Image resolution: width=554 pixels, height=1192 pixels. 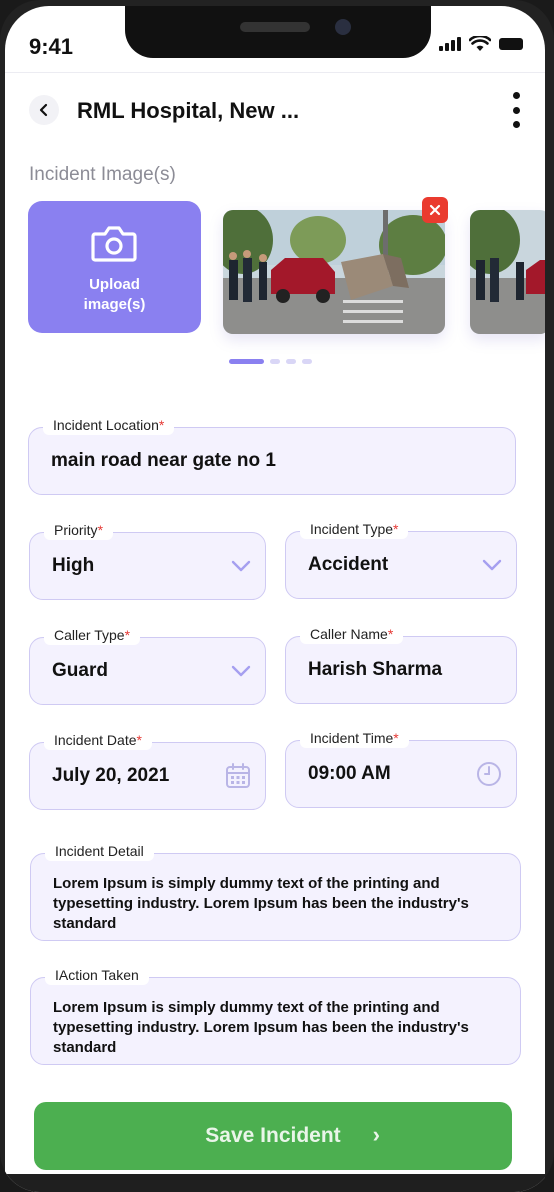 What do you see at coordinates (147, 665) in the screenshot?
I see `caller-type-select: Caller Type* Guard` at bounding box center [147, 665].